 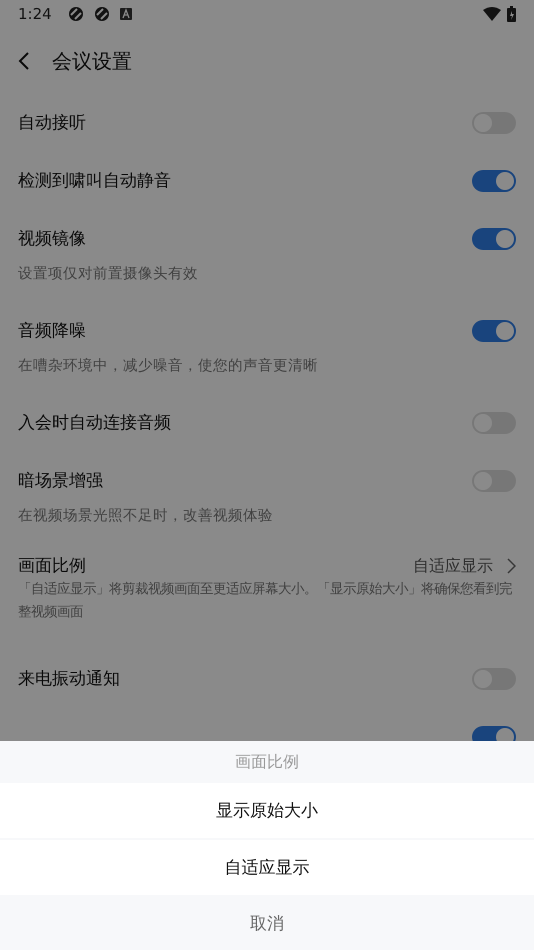 What do you see at coordinates (52, 566) in the screenshot?
I see `setting-label: 画面比例` at bounding box center [52, 566].